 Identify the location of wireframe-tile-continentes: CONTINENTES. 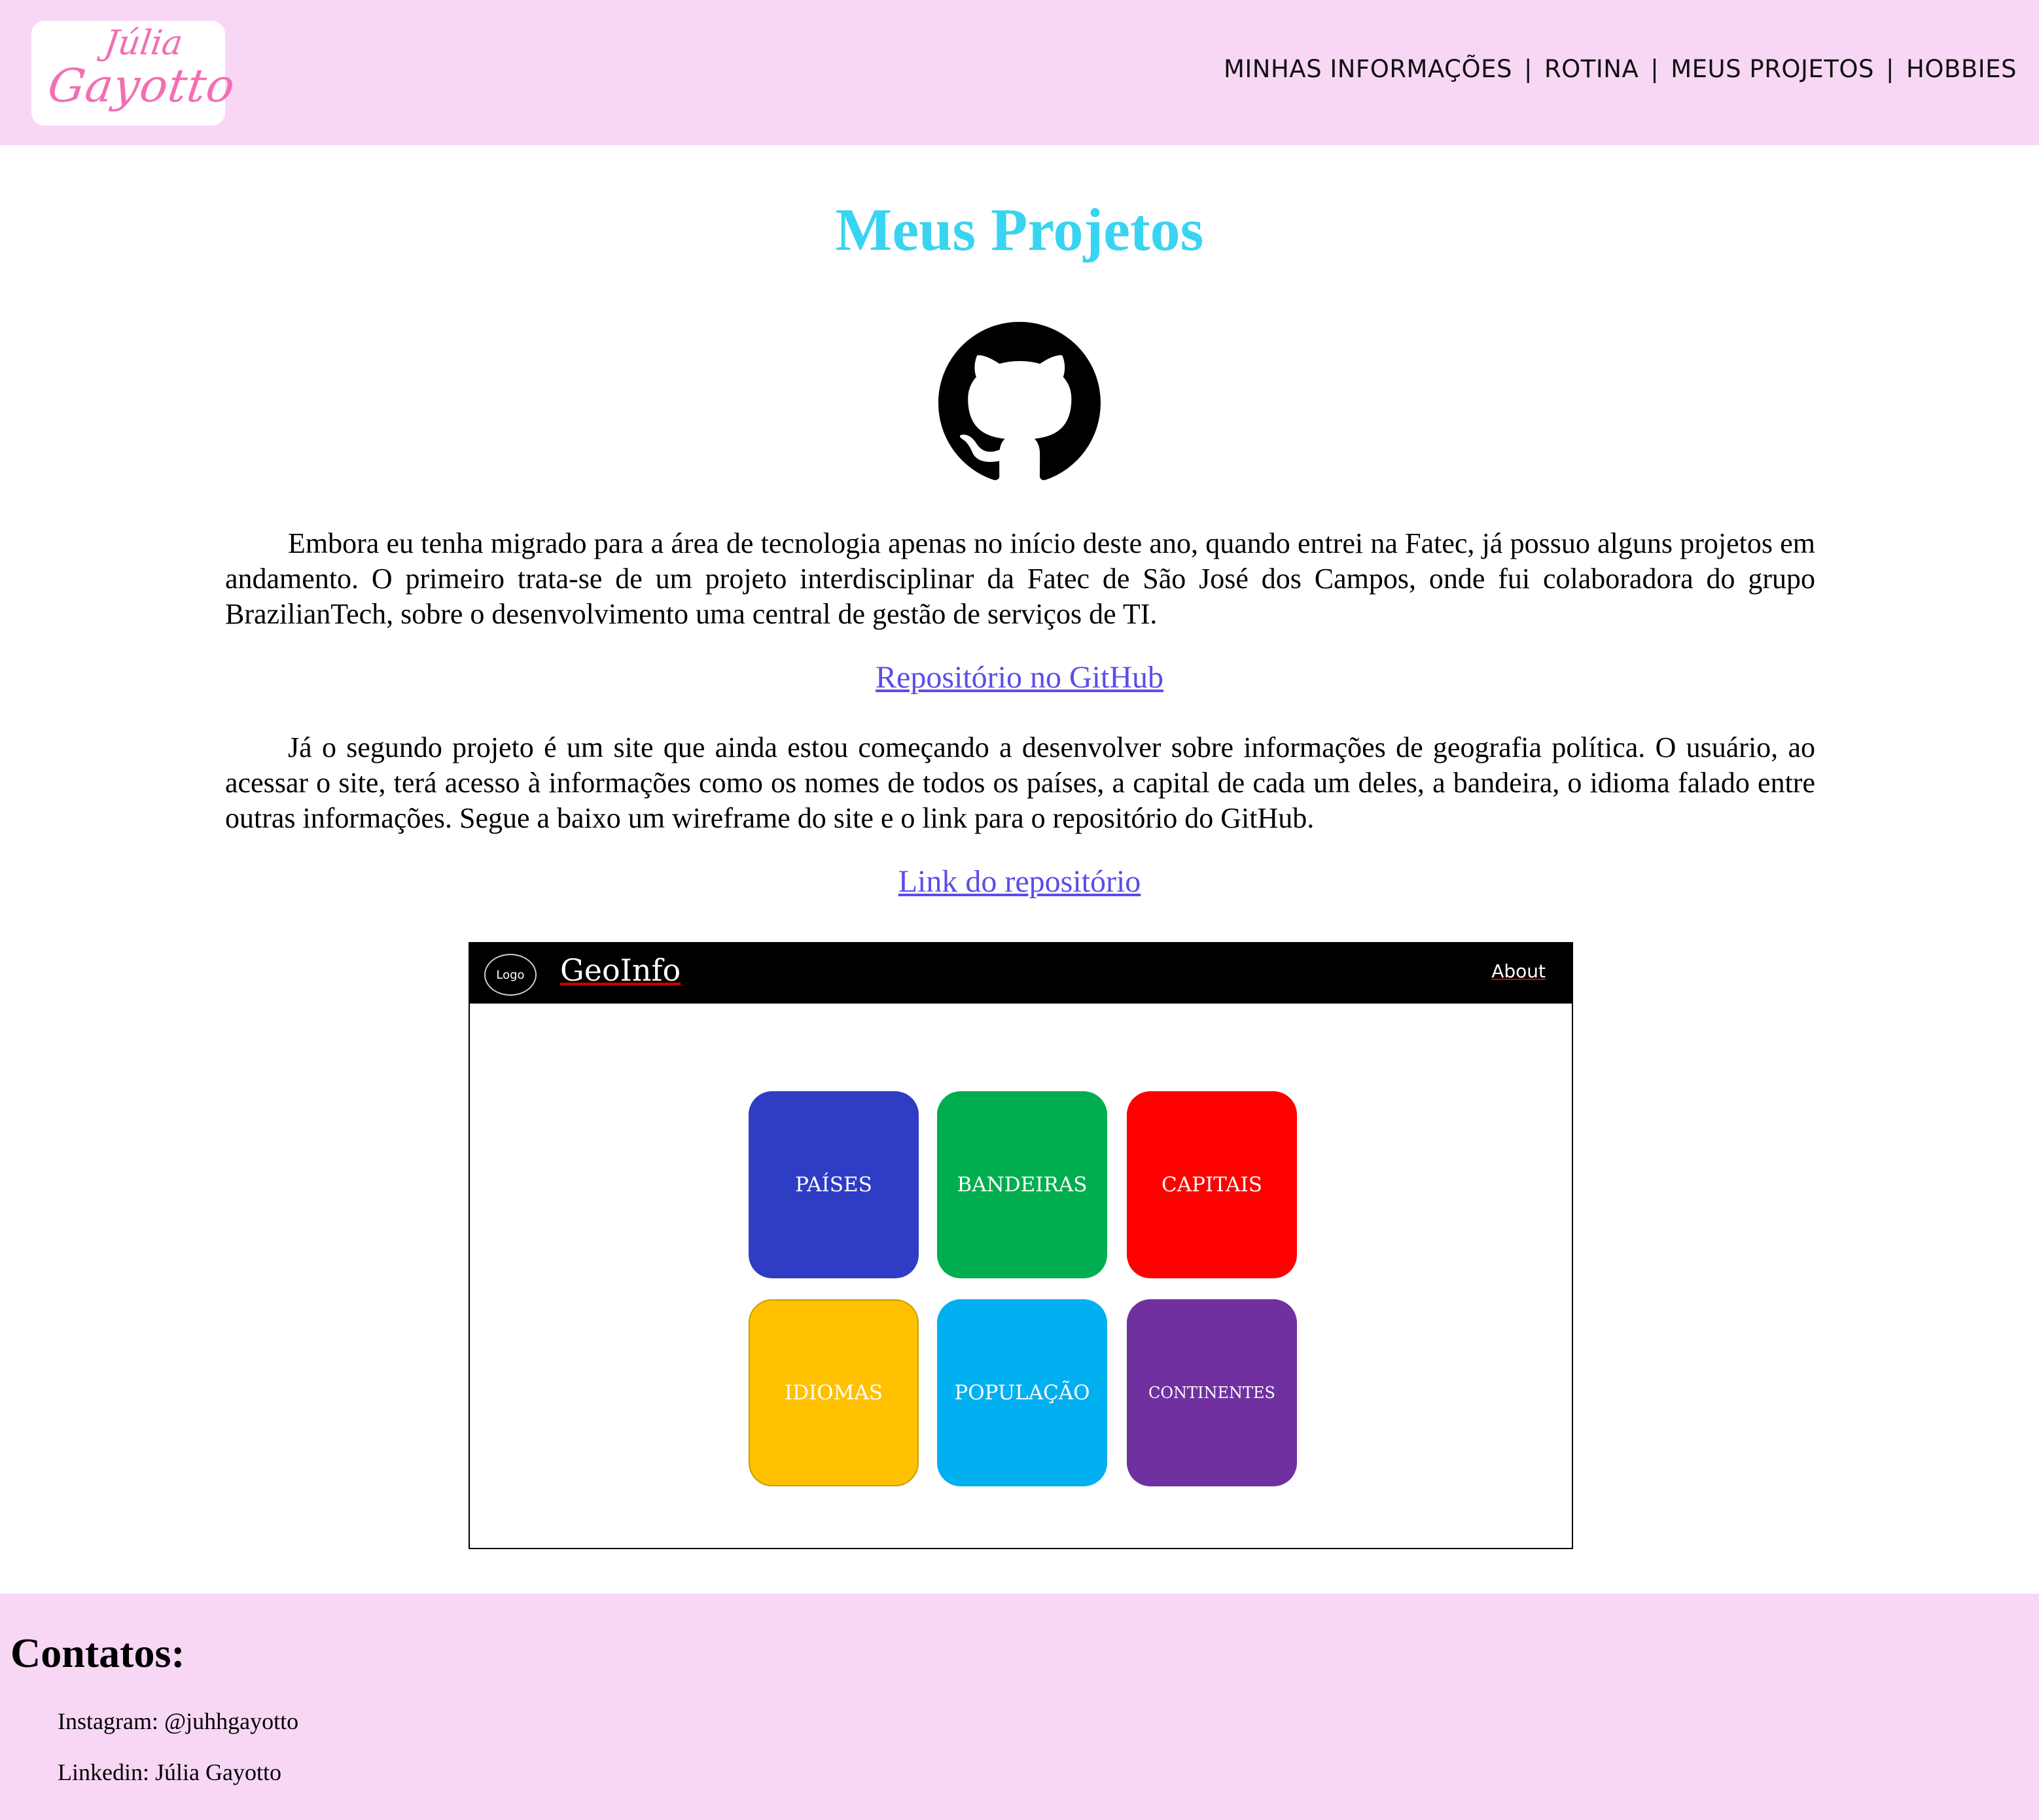
(1212, 1392).